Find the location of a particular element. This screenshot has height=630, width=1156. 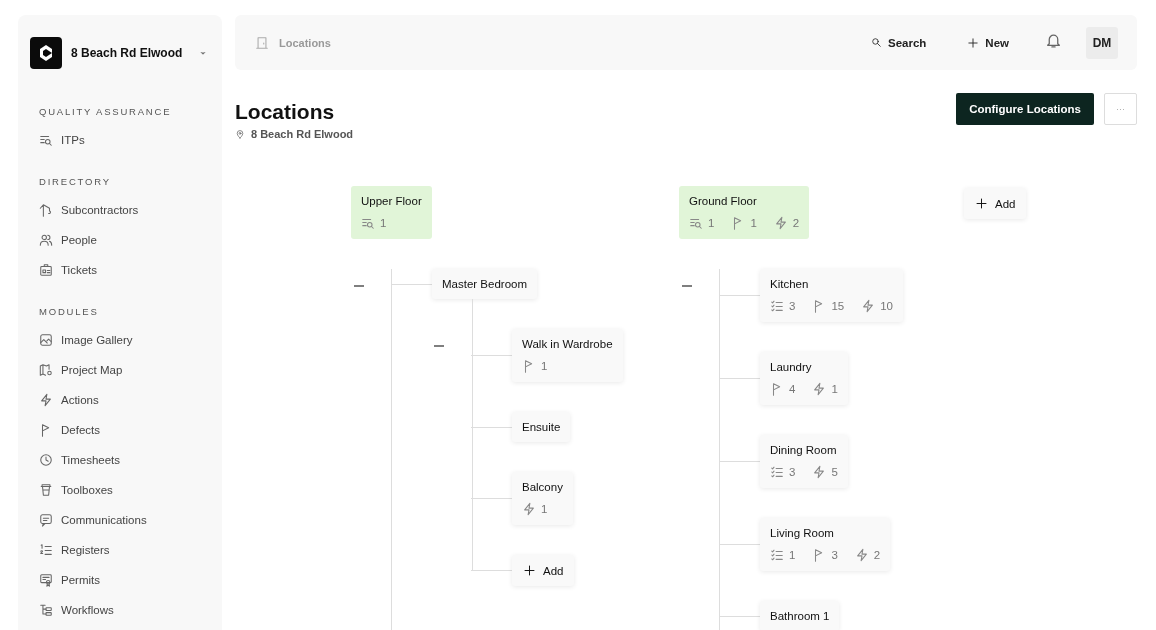

location-name: Kitchen is located at coordinates (790, 284).